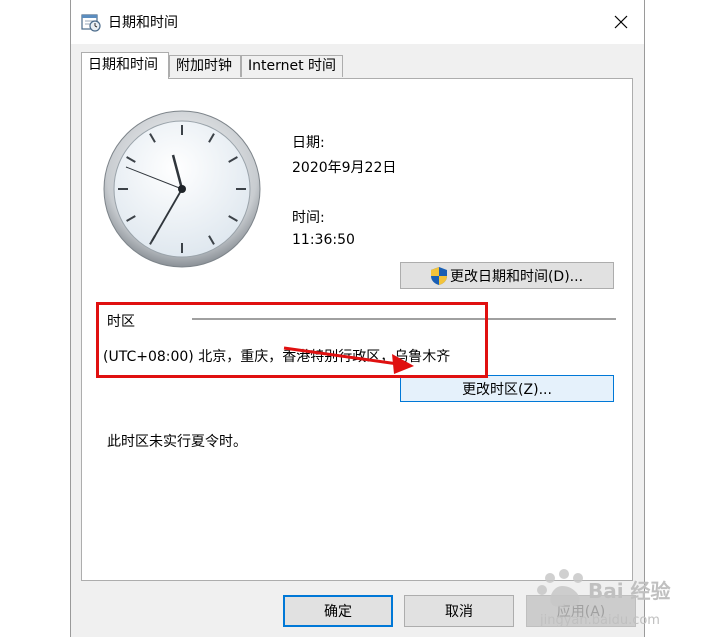 The height and width of the screenshot is (637, 701). I want to click on calendar-clock-icon, so click(91, 23).